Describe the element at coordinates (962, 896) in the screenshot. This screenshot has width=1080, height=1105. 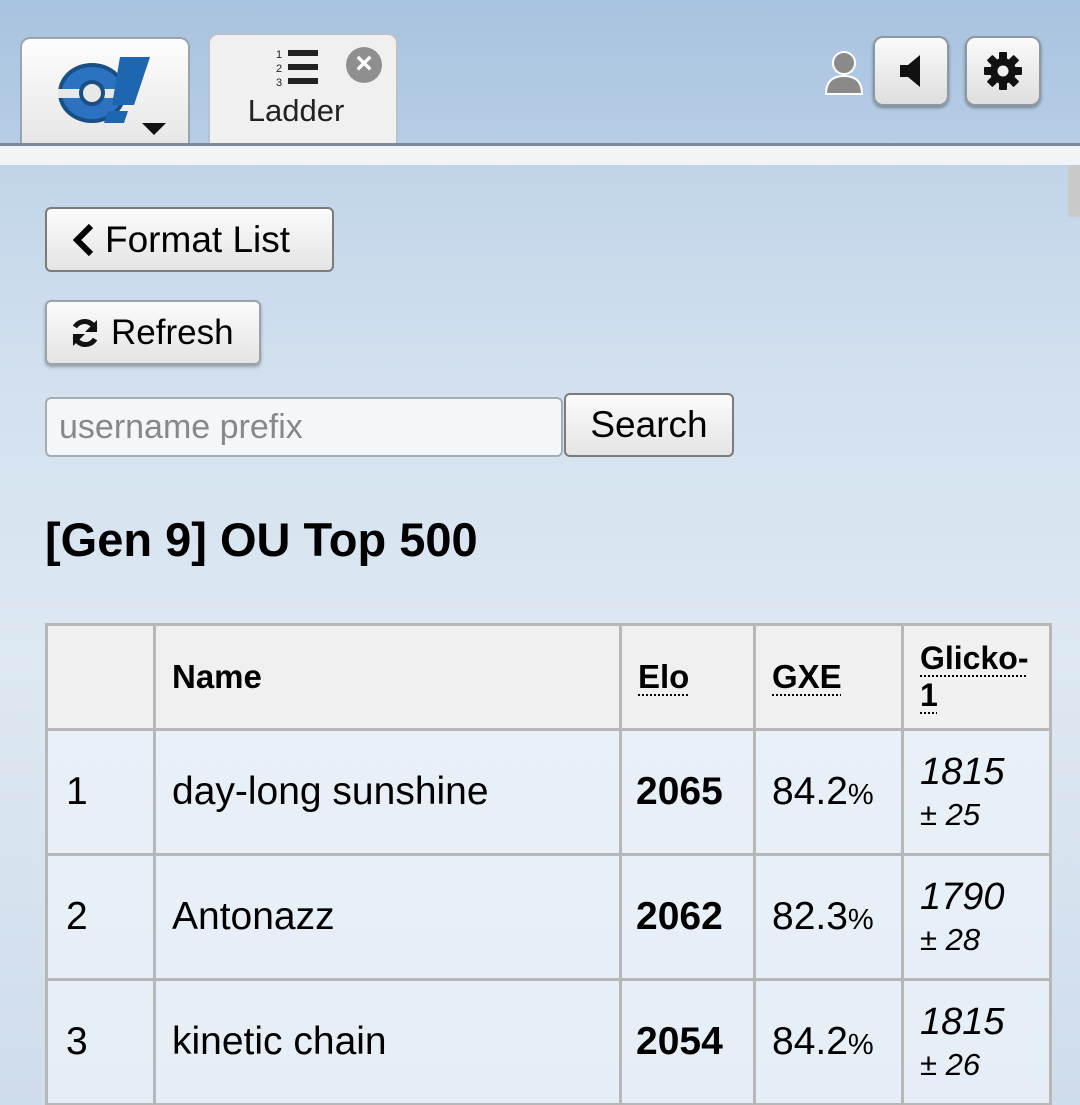
I see `glicko-rating: 1790` at that location.